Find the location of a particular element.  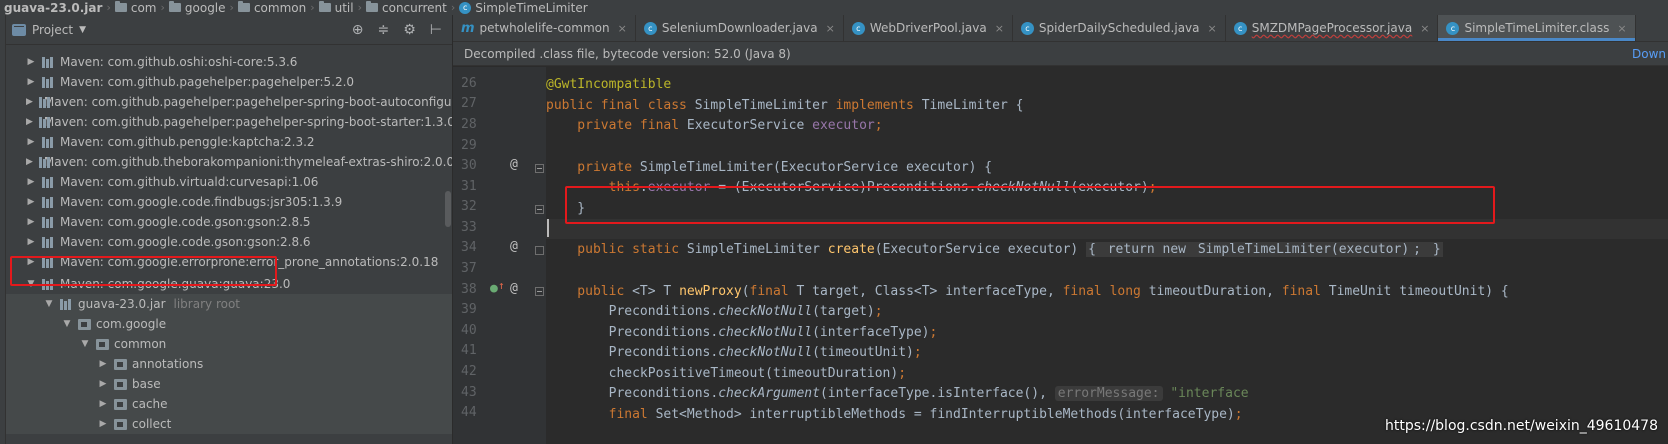

code-line: Preconditions.checkNotNull(timeoutUnit); is located at coordinates (734, 352).